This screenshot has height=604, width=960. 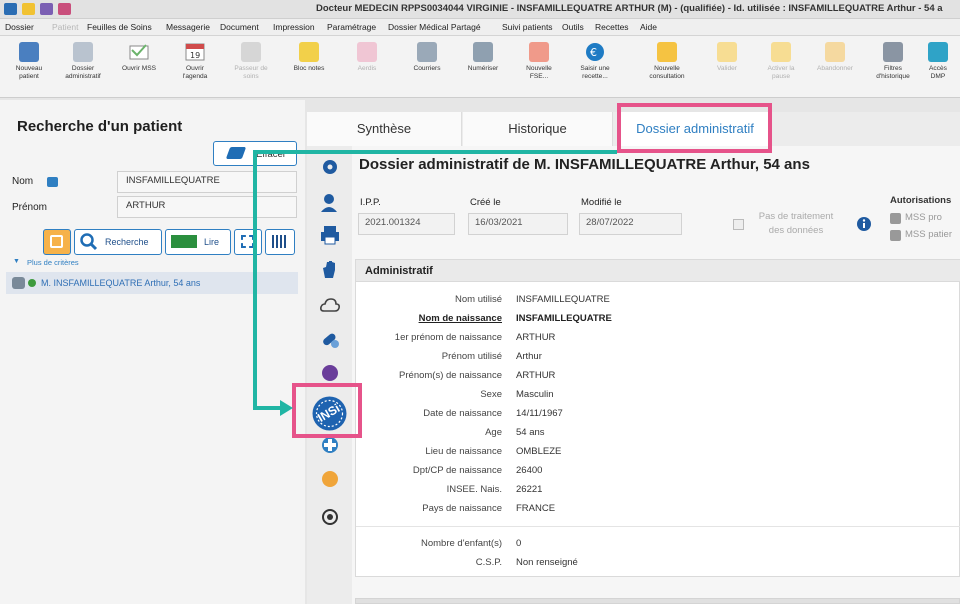 What do you see at coordinates (483, 67) in the screenshot?
I see `numeriser-button: Numériser` at bounding box center [483, 67].